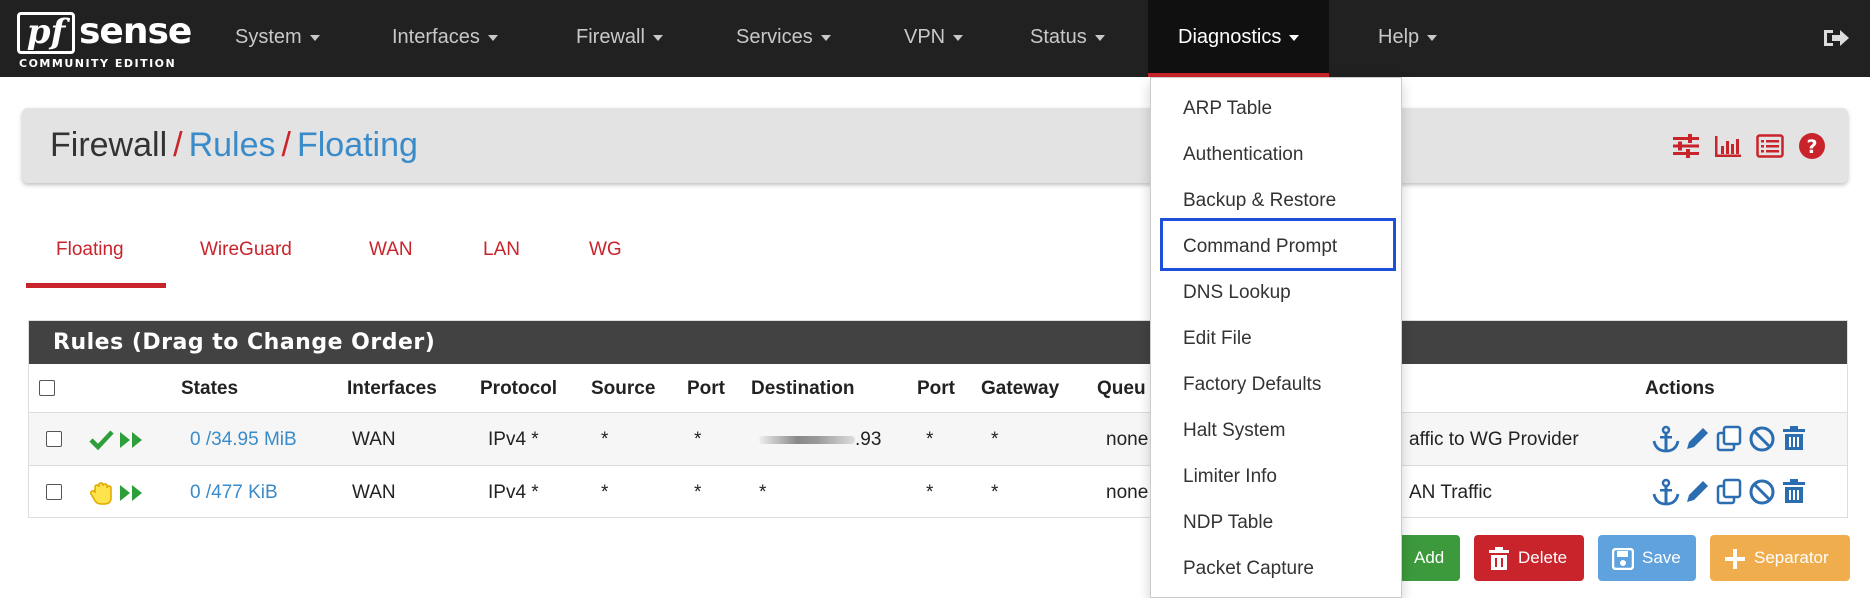  I want to click on row-actions, so click(1730, 439).